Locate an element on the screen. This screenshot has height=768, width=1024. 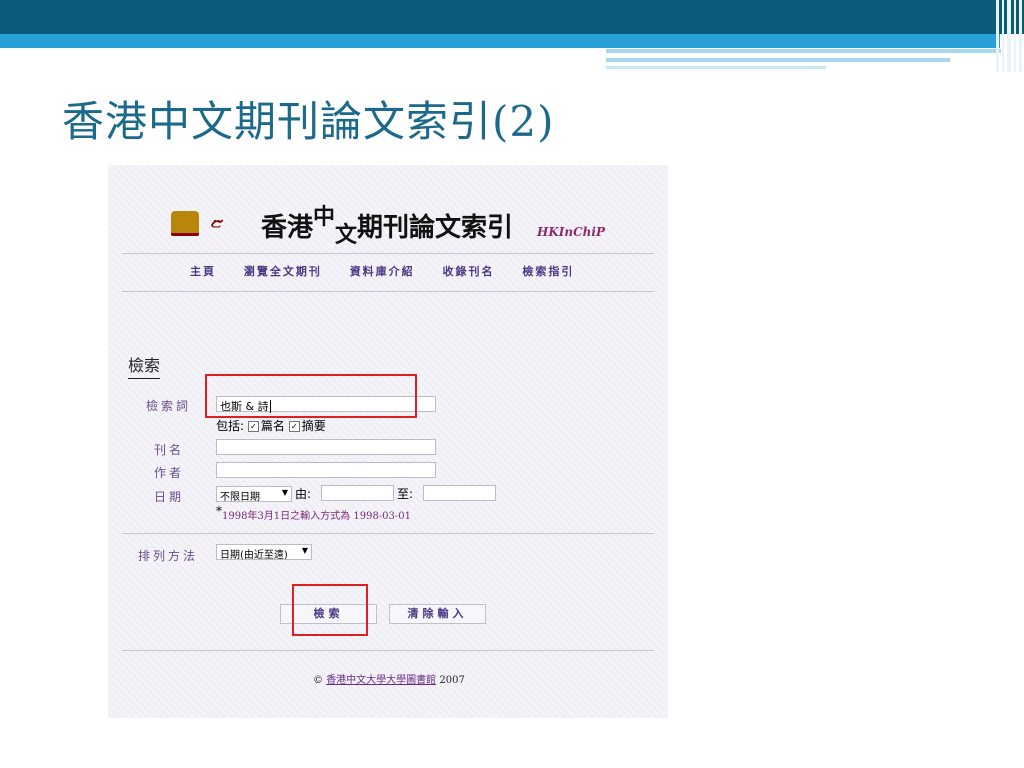
keyword-label: 檢索詞 is located at coordinates (169, 406).